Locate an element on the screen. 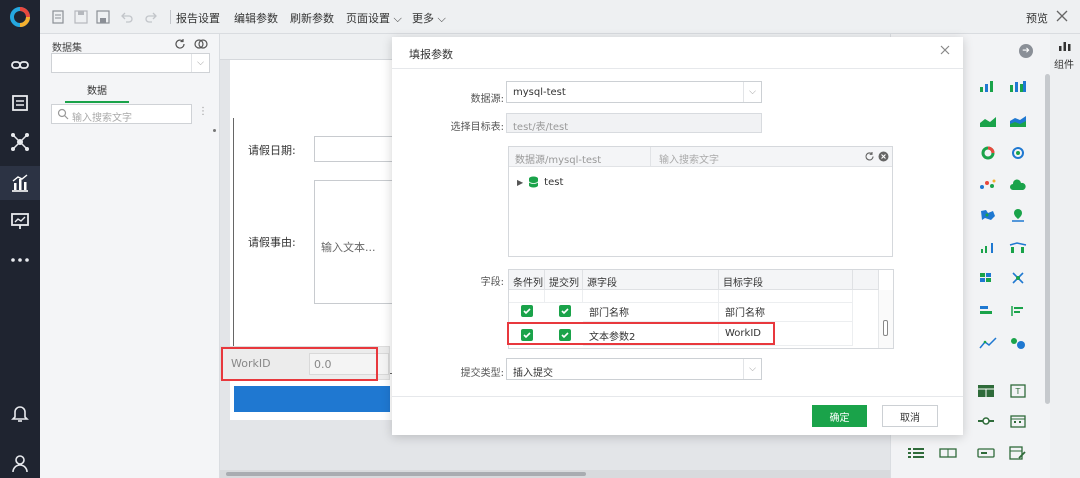 This screenshot has height=478, width=1080. dialog-footer-divider is located at coordinates (677, 396).